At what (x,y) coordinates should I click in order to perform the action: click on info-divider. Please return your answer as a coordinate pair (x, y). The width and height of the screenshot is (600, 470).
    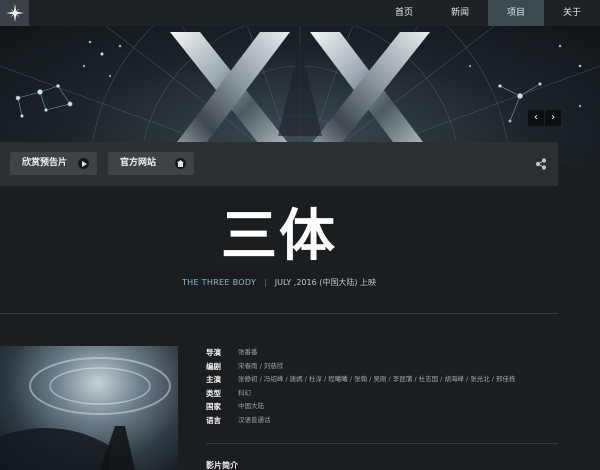
    Looking at the image, I should click on (382, 443).